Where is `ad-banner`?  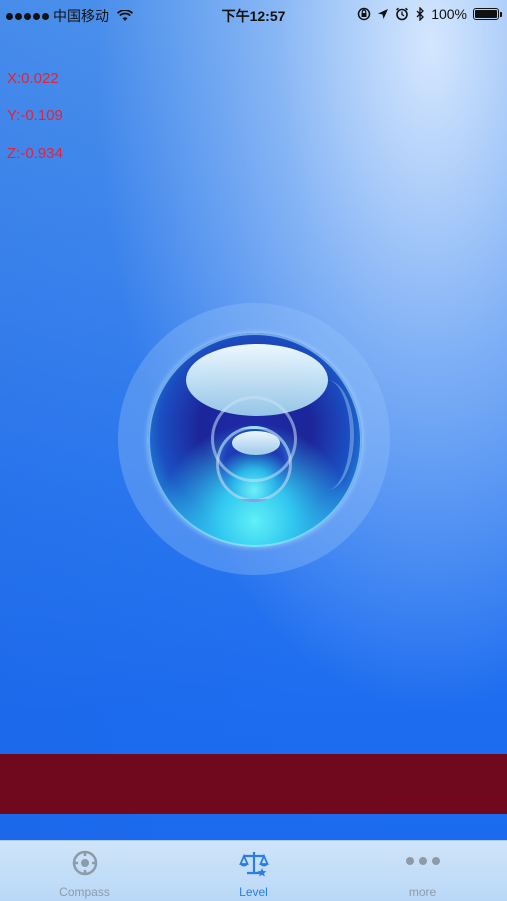 ad-banner is located at coordinates (253, 784).